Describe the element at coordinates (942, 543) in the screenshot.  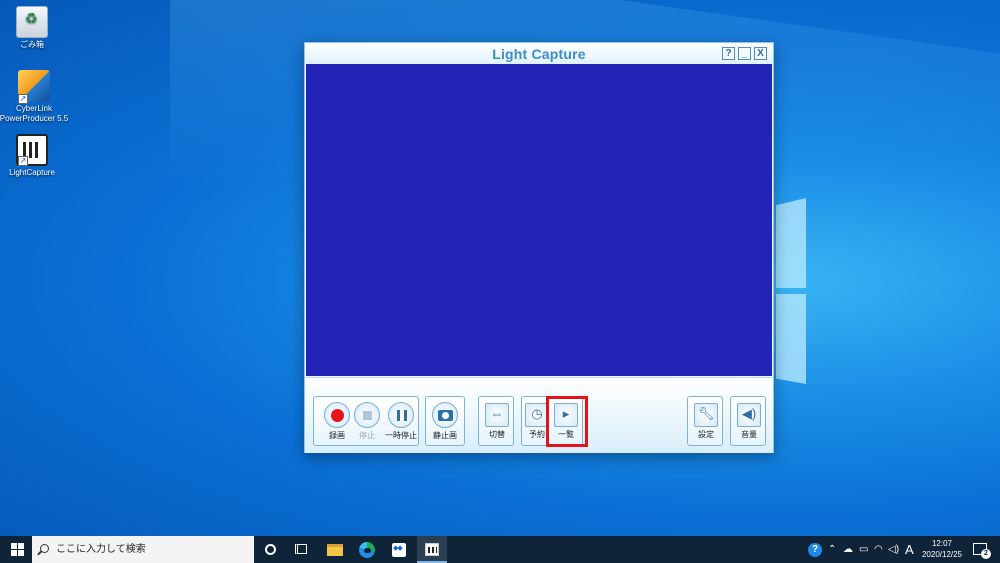
I see `clock-time: 12:07` at that location.